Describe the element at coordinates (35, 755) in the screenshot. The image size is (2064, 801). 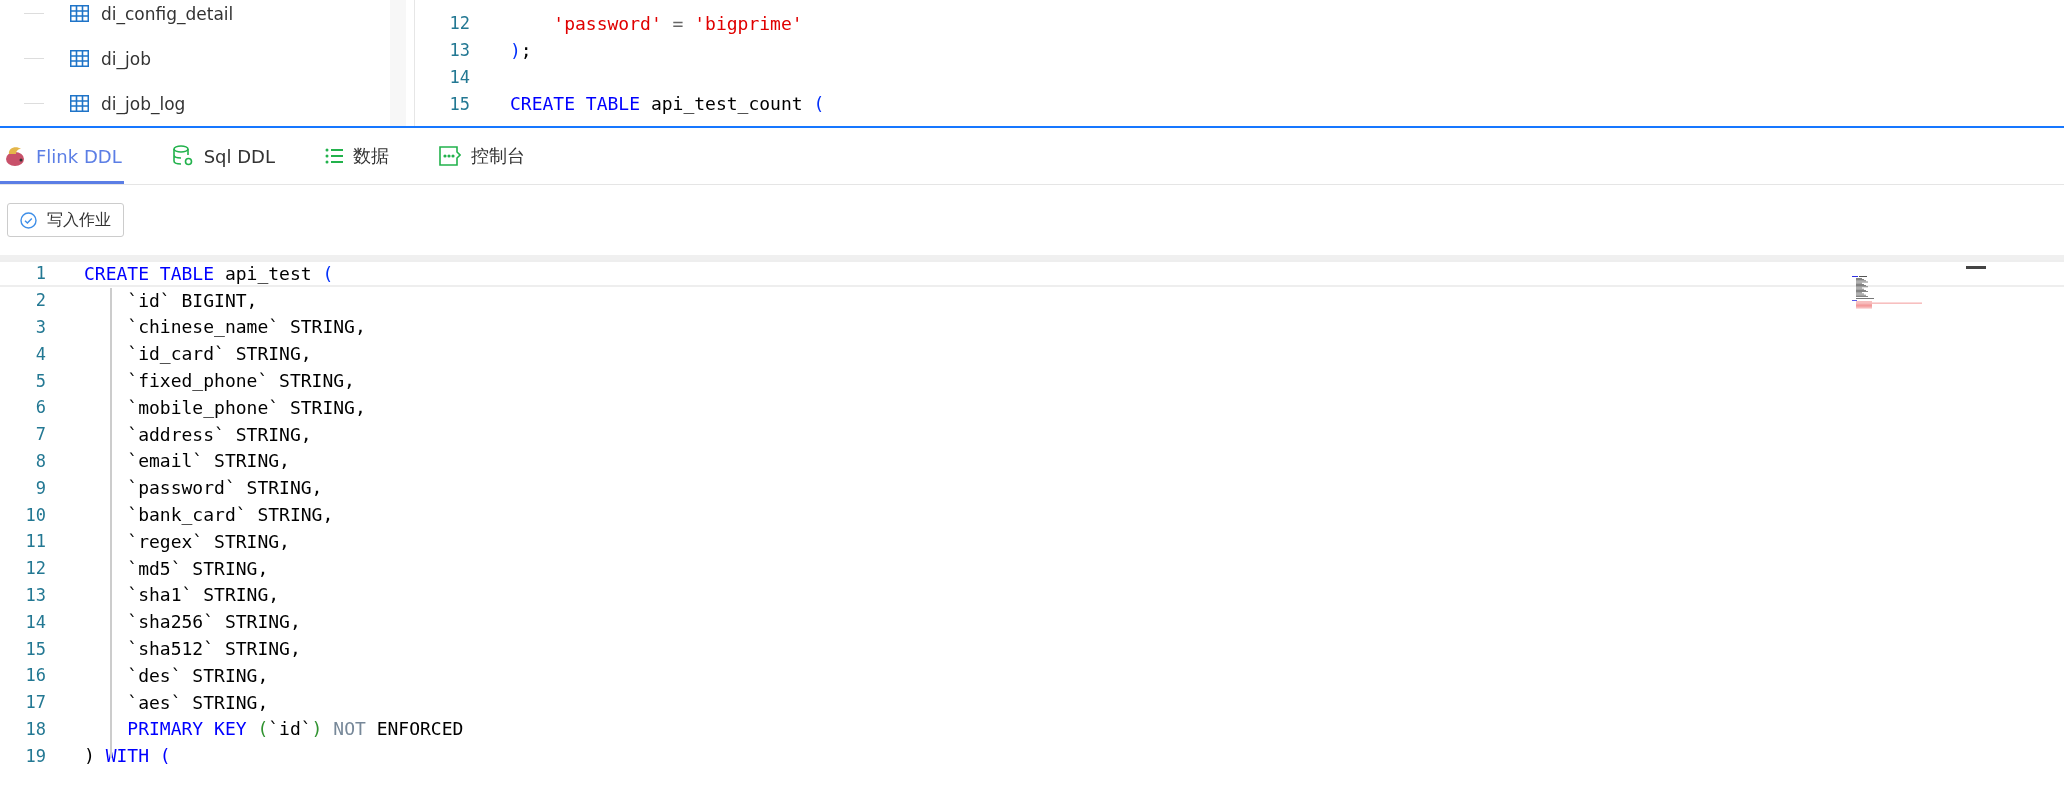
I see `line-number: 19` at that location.